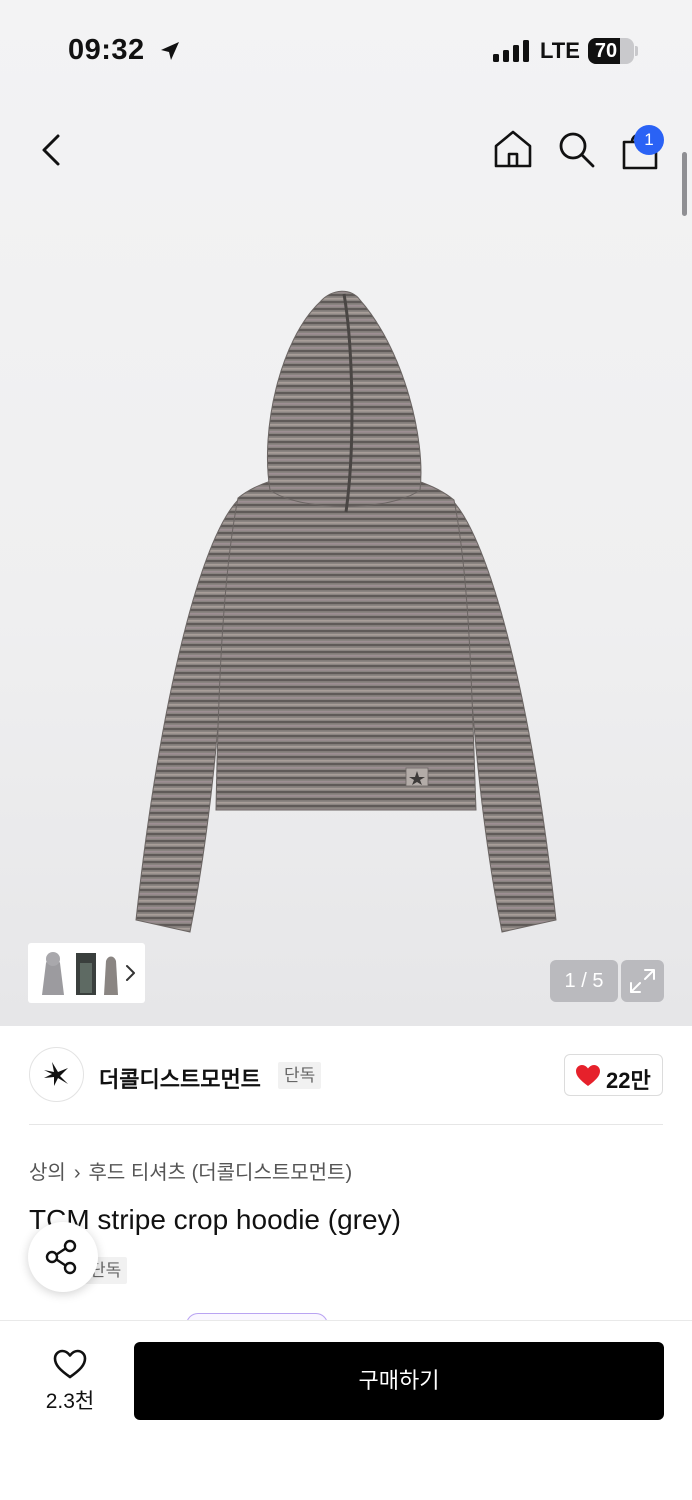 The image size is (692, 1500). I want to click on status-bar: 09:32 LTE 70, so click(346, 50).